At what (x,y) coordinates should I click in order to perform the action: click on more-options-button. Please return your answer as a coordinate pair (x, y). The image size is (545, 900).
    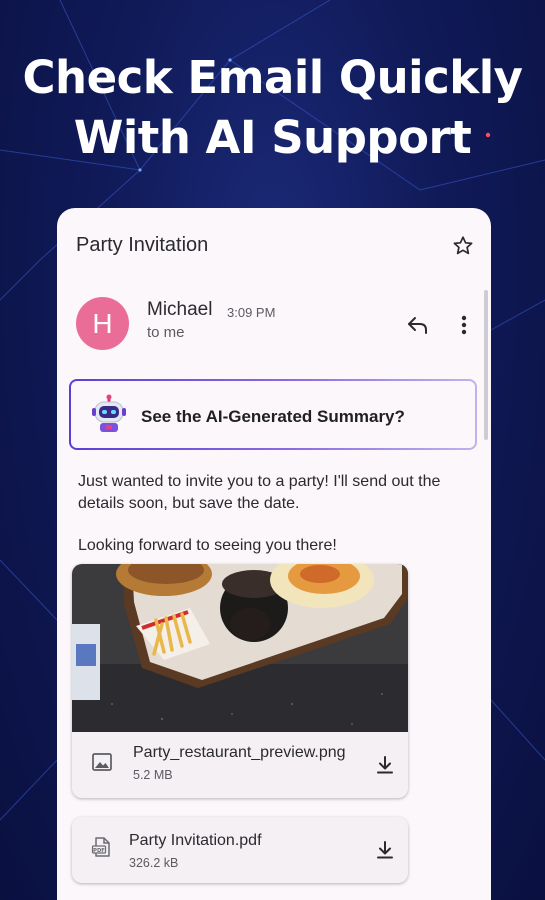
    Looking at the image, I should click on (464, 325).